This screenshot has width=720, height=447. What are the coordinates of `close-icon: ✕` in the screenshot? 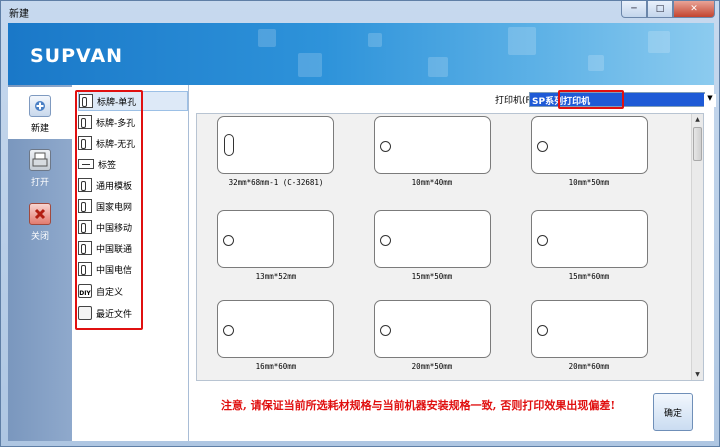 It's located at (694, 9).